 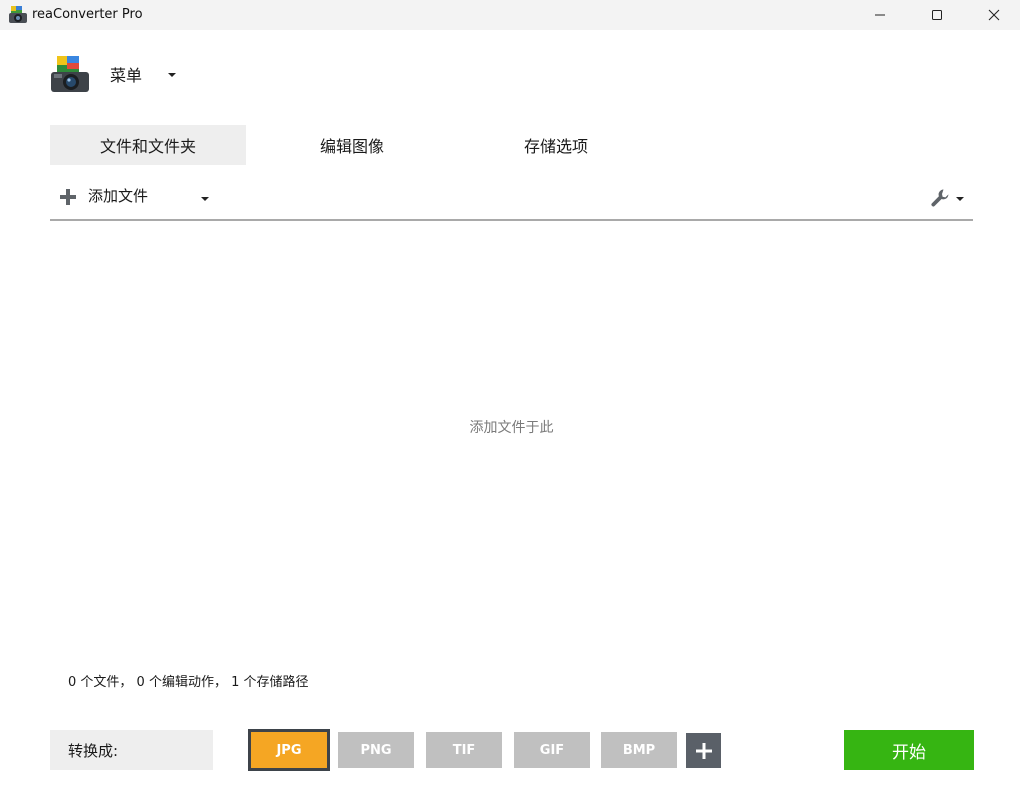 I want to click on tab-label: 编辑图像, so click(x=351, y=146).